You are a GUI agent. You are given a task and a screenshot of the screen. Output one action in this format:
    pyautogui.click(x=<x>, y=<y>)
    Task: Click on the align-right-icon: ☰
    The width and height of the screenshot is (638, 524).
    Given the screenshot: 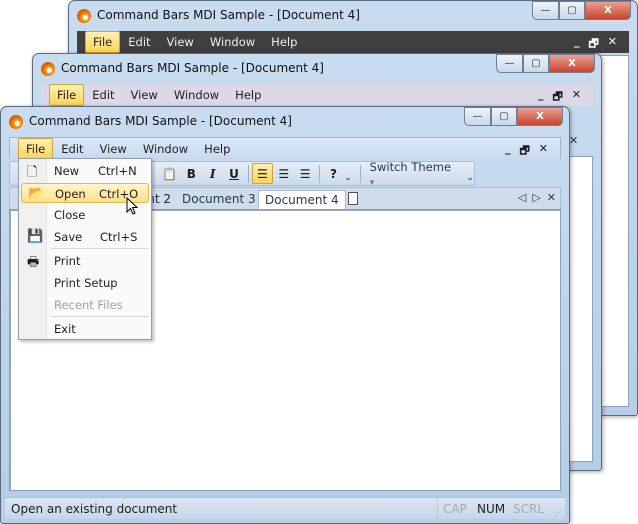 What is the action you would take?
    pyautogui.click(x=305, y=173)
    